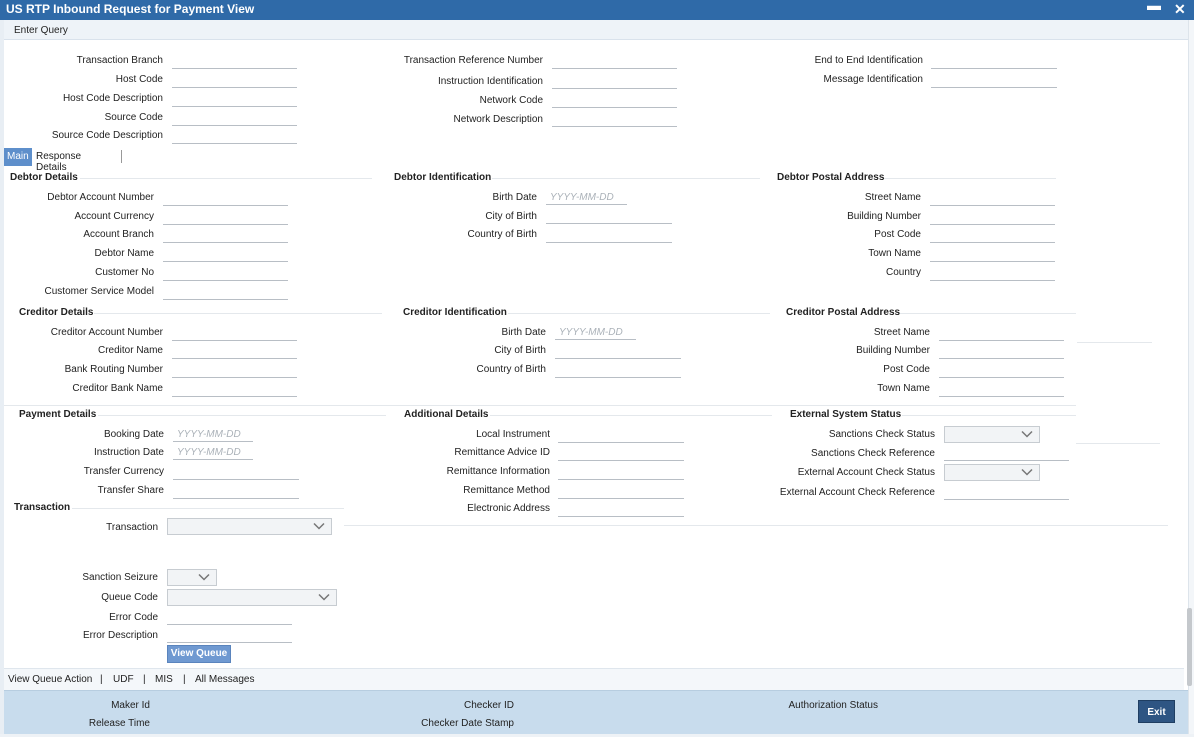 The image size is (1194, 737). Describe the element at coordinates (234, 370) in the screenshot. I see `bank-routing-number-field` at that location.